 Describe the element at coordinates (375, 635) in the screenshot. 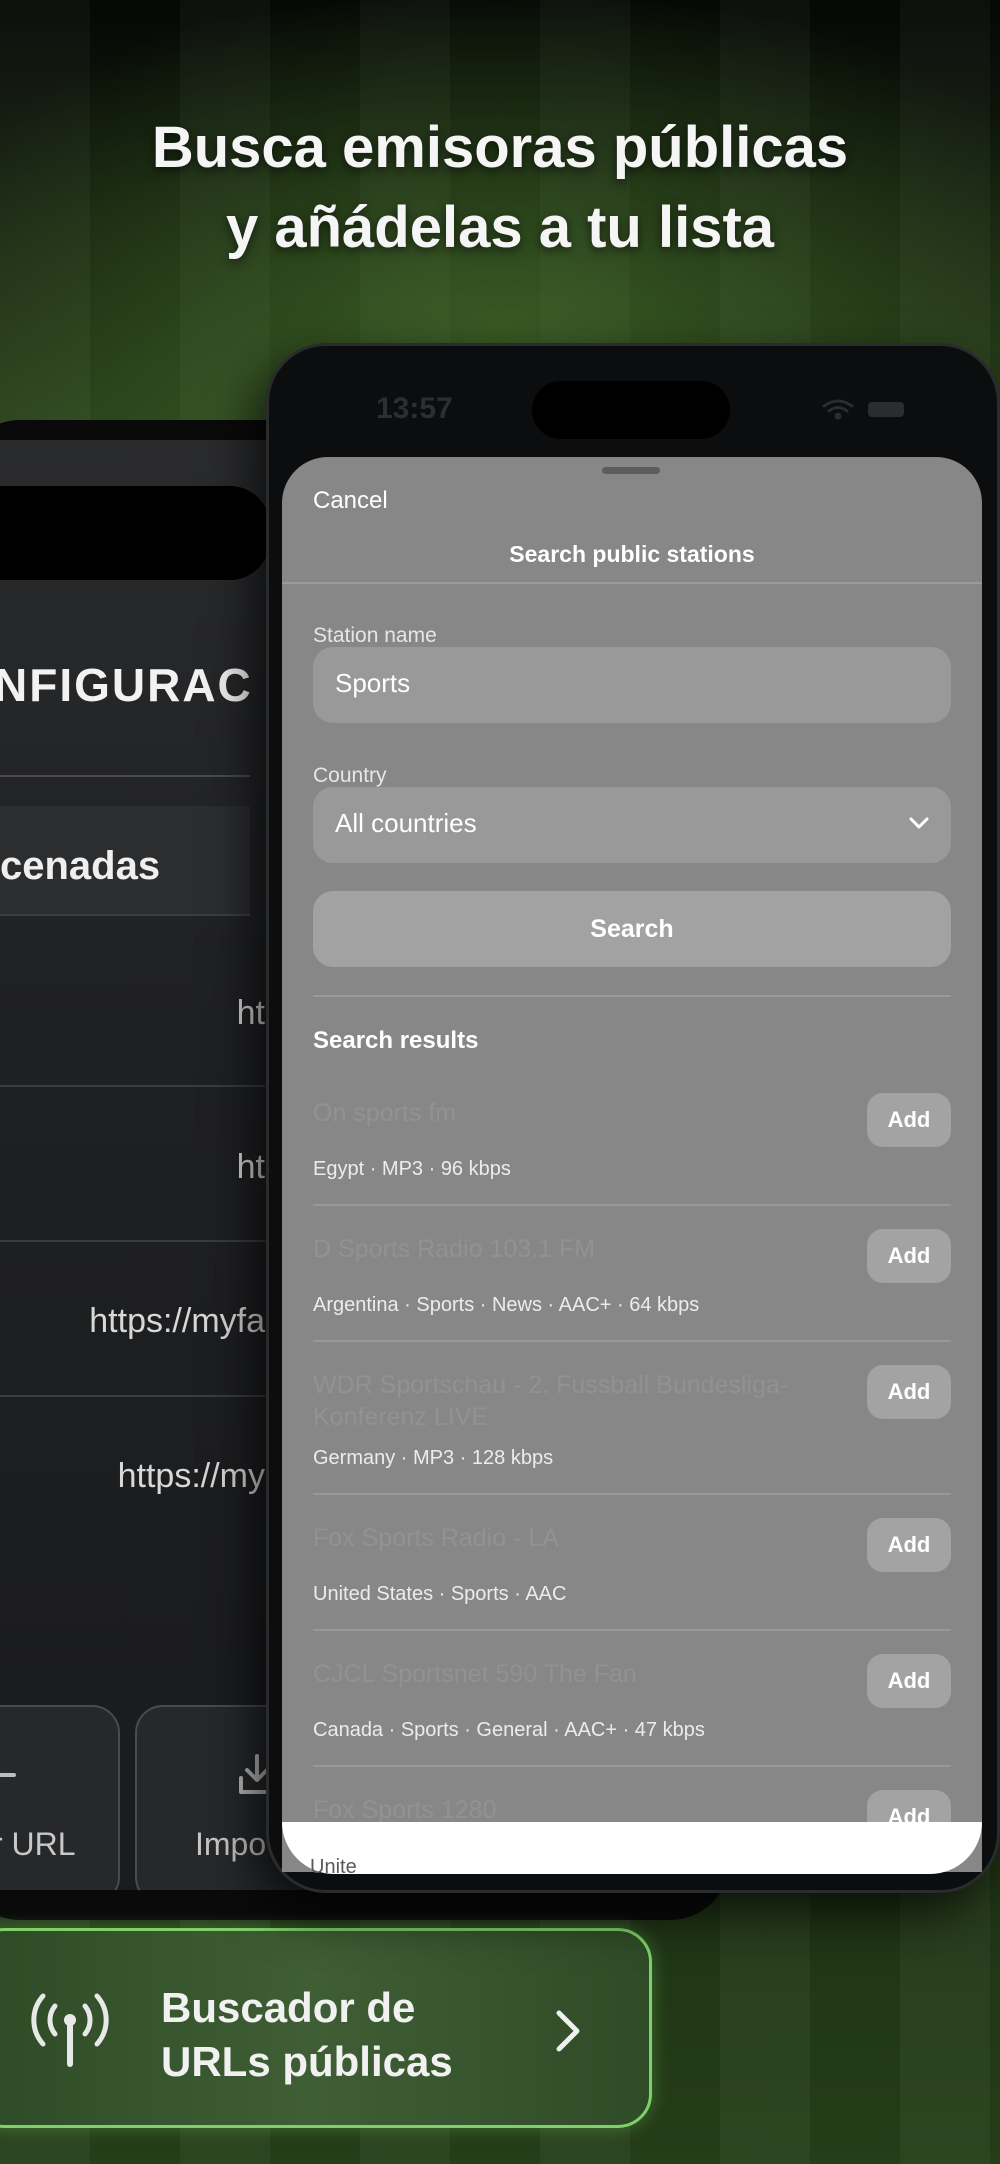

I see `station-name-label: Station name` at that location.